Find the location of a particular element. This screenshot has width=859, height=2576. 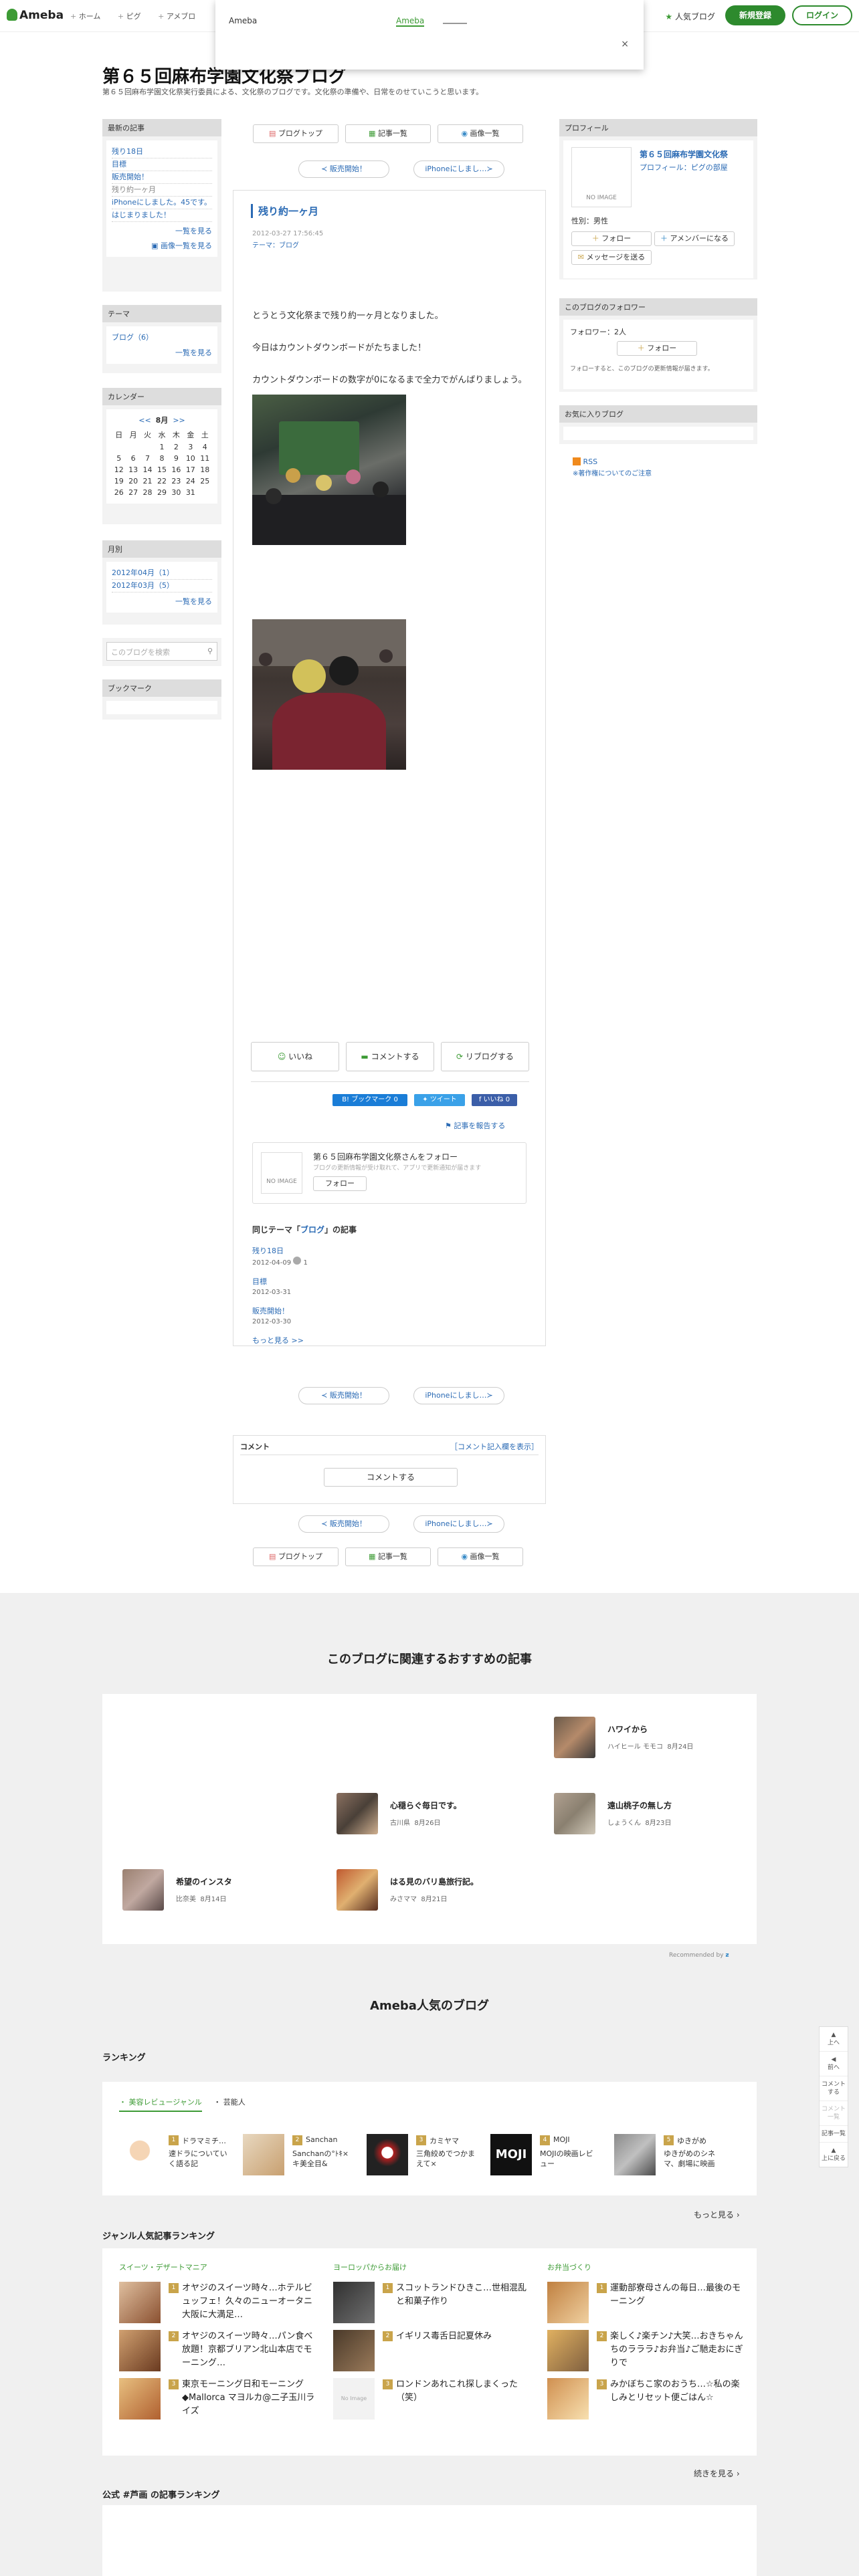

genre-more-link: 続きを見る › is located at coordinates (717, 2474).